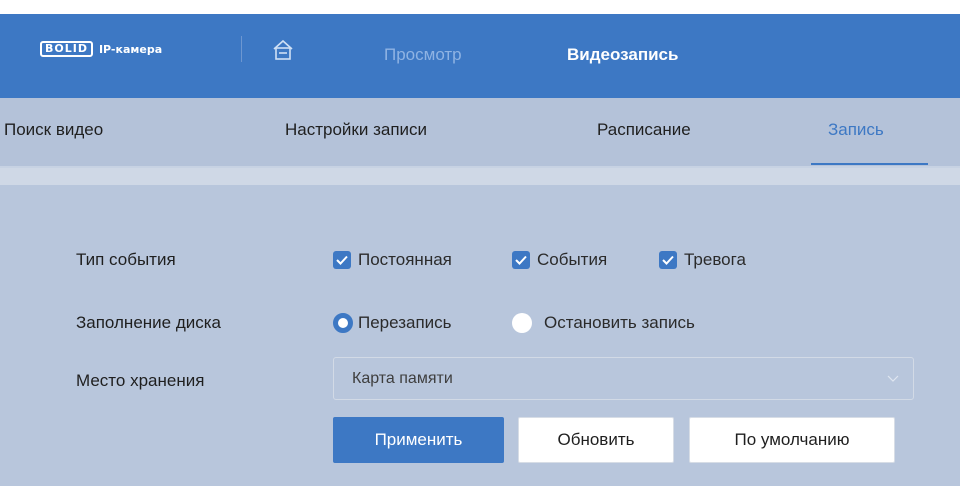  What do you see at coordinates (522, 323) in the screenshot?
I see `radio-stop-recording` at bounding box center [522, 323].